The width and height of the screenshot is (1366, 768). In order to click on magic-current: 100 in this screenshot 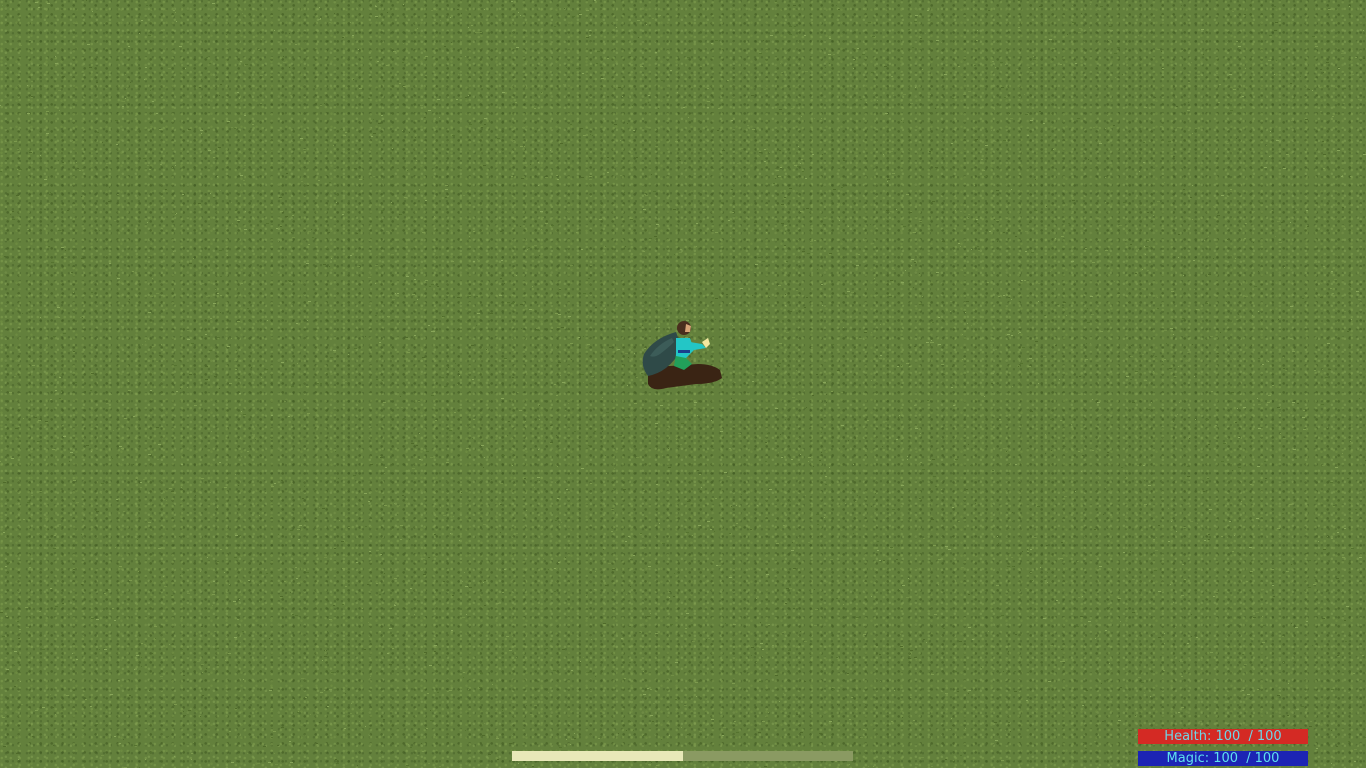, I will do `click(1226, 758)`.